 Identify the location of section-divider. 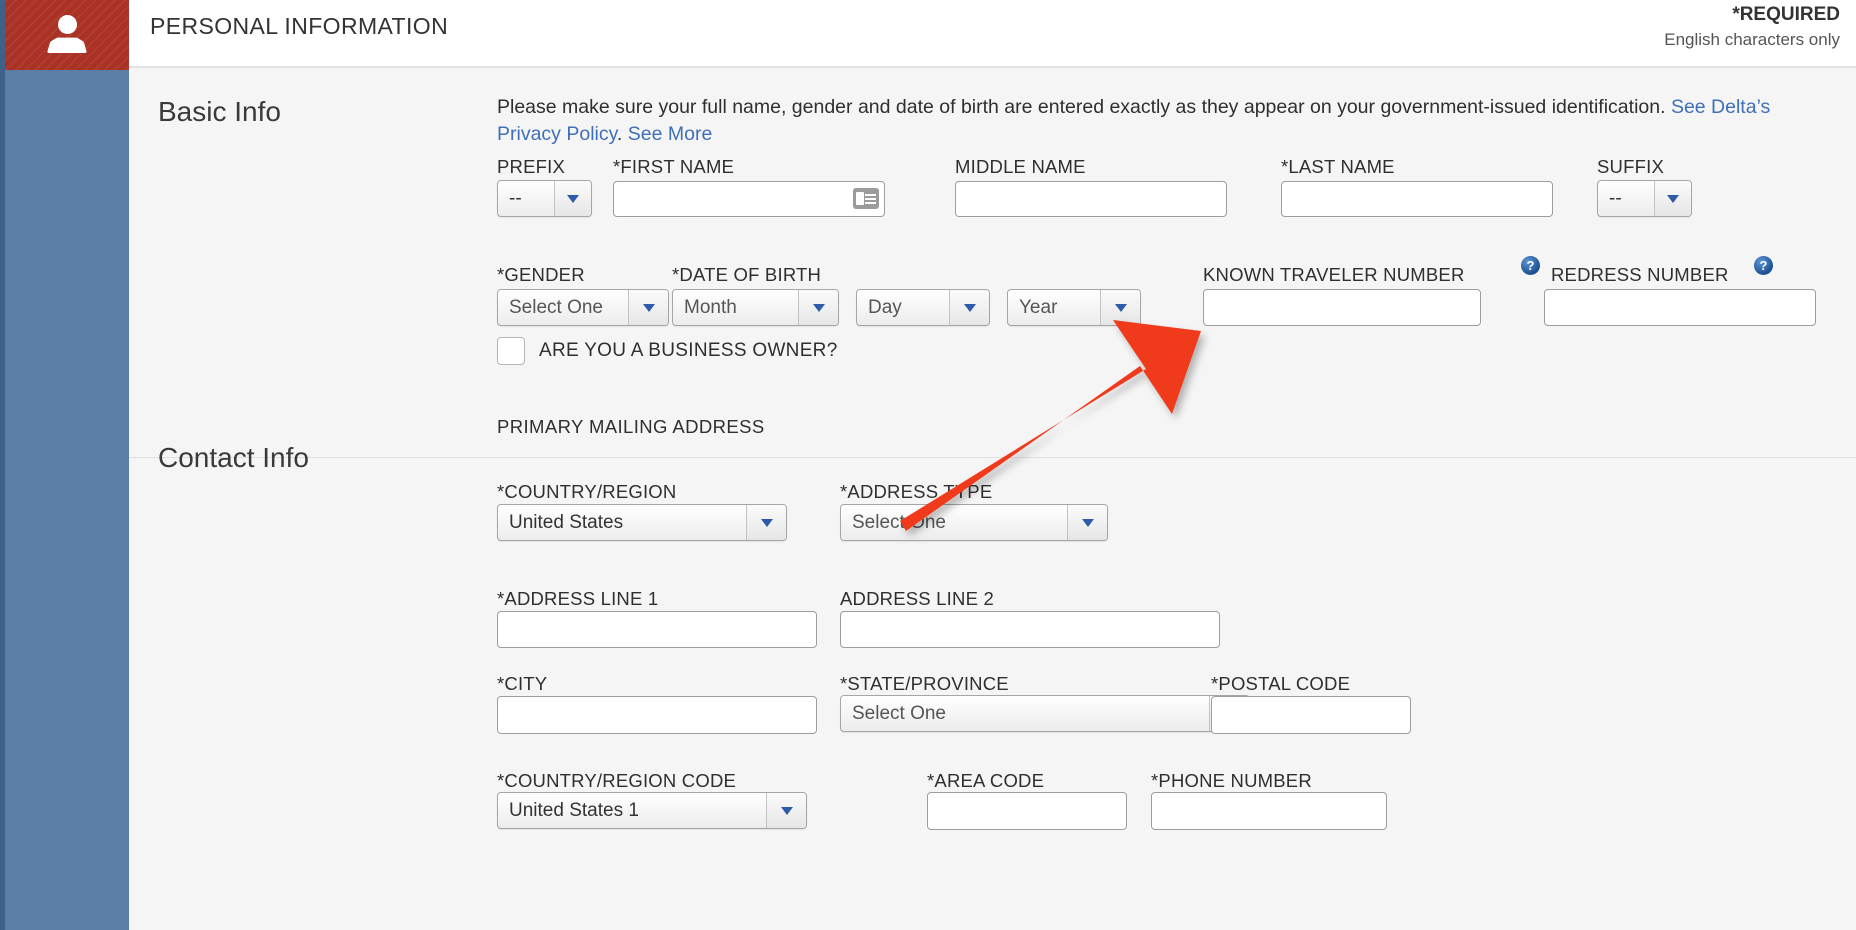
(992, 457).